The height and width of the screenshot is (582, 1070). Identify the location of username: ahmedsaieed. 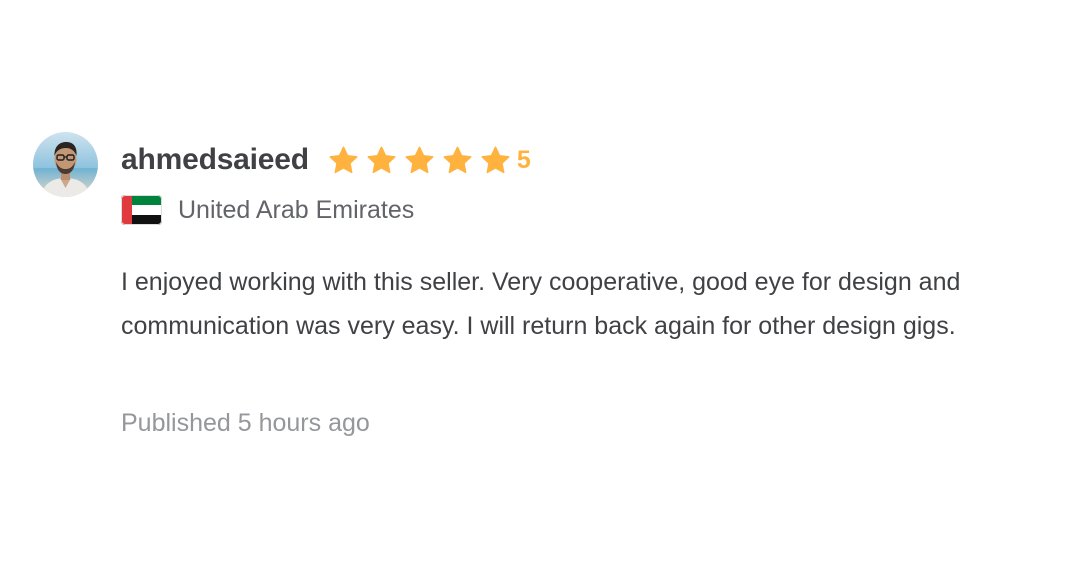
(215, 160).